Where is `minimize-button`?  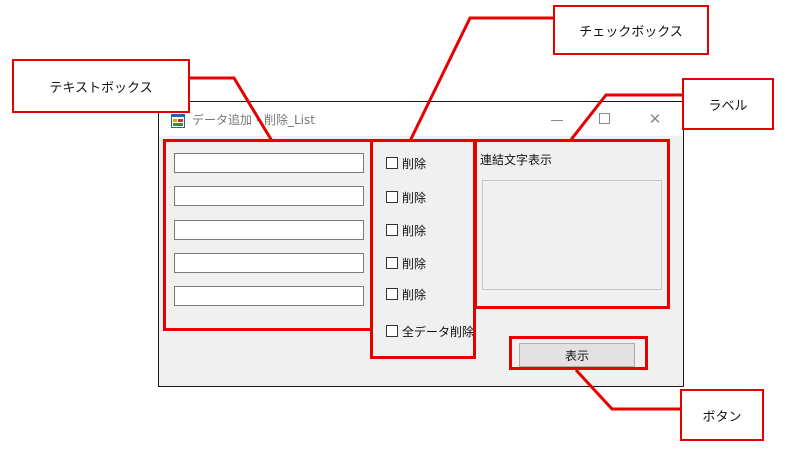
minimize-button is located at coordinates (557, 119).